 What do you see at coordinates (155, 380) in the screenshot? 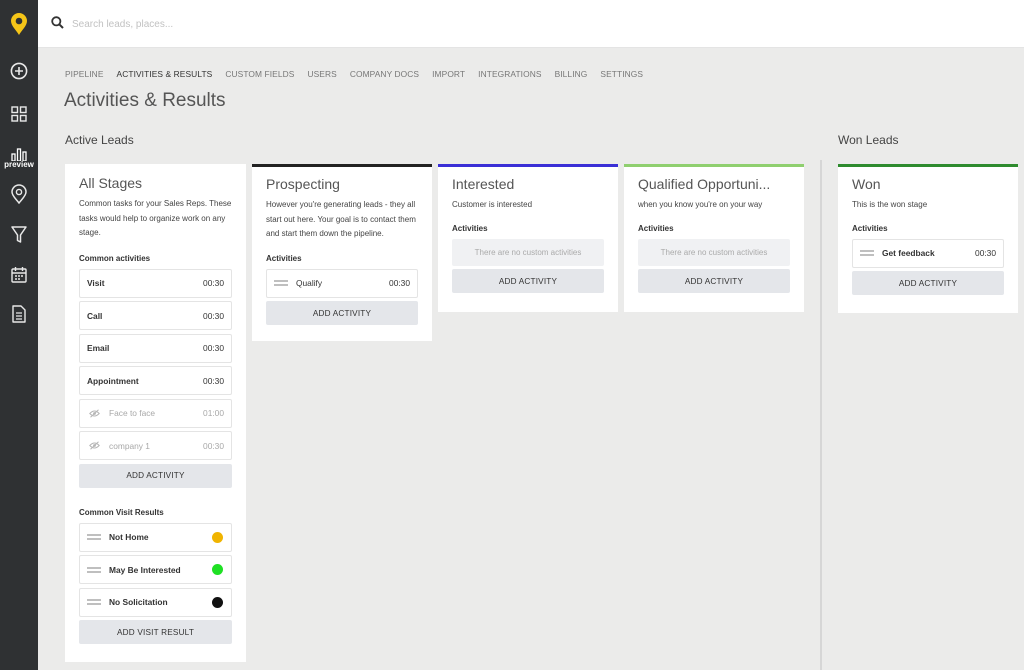
I see `activity-appointment: Appointment 00:30` at bounding box center [155, 380].